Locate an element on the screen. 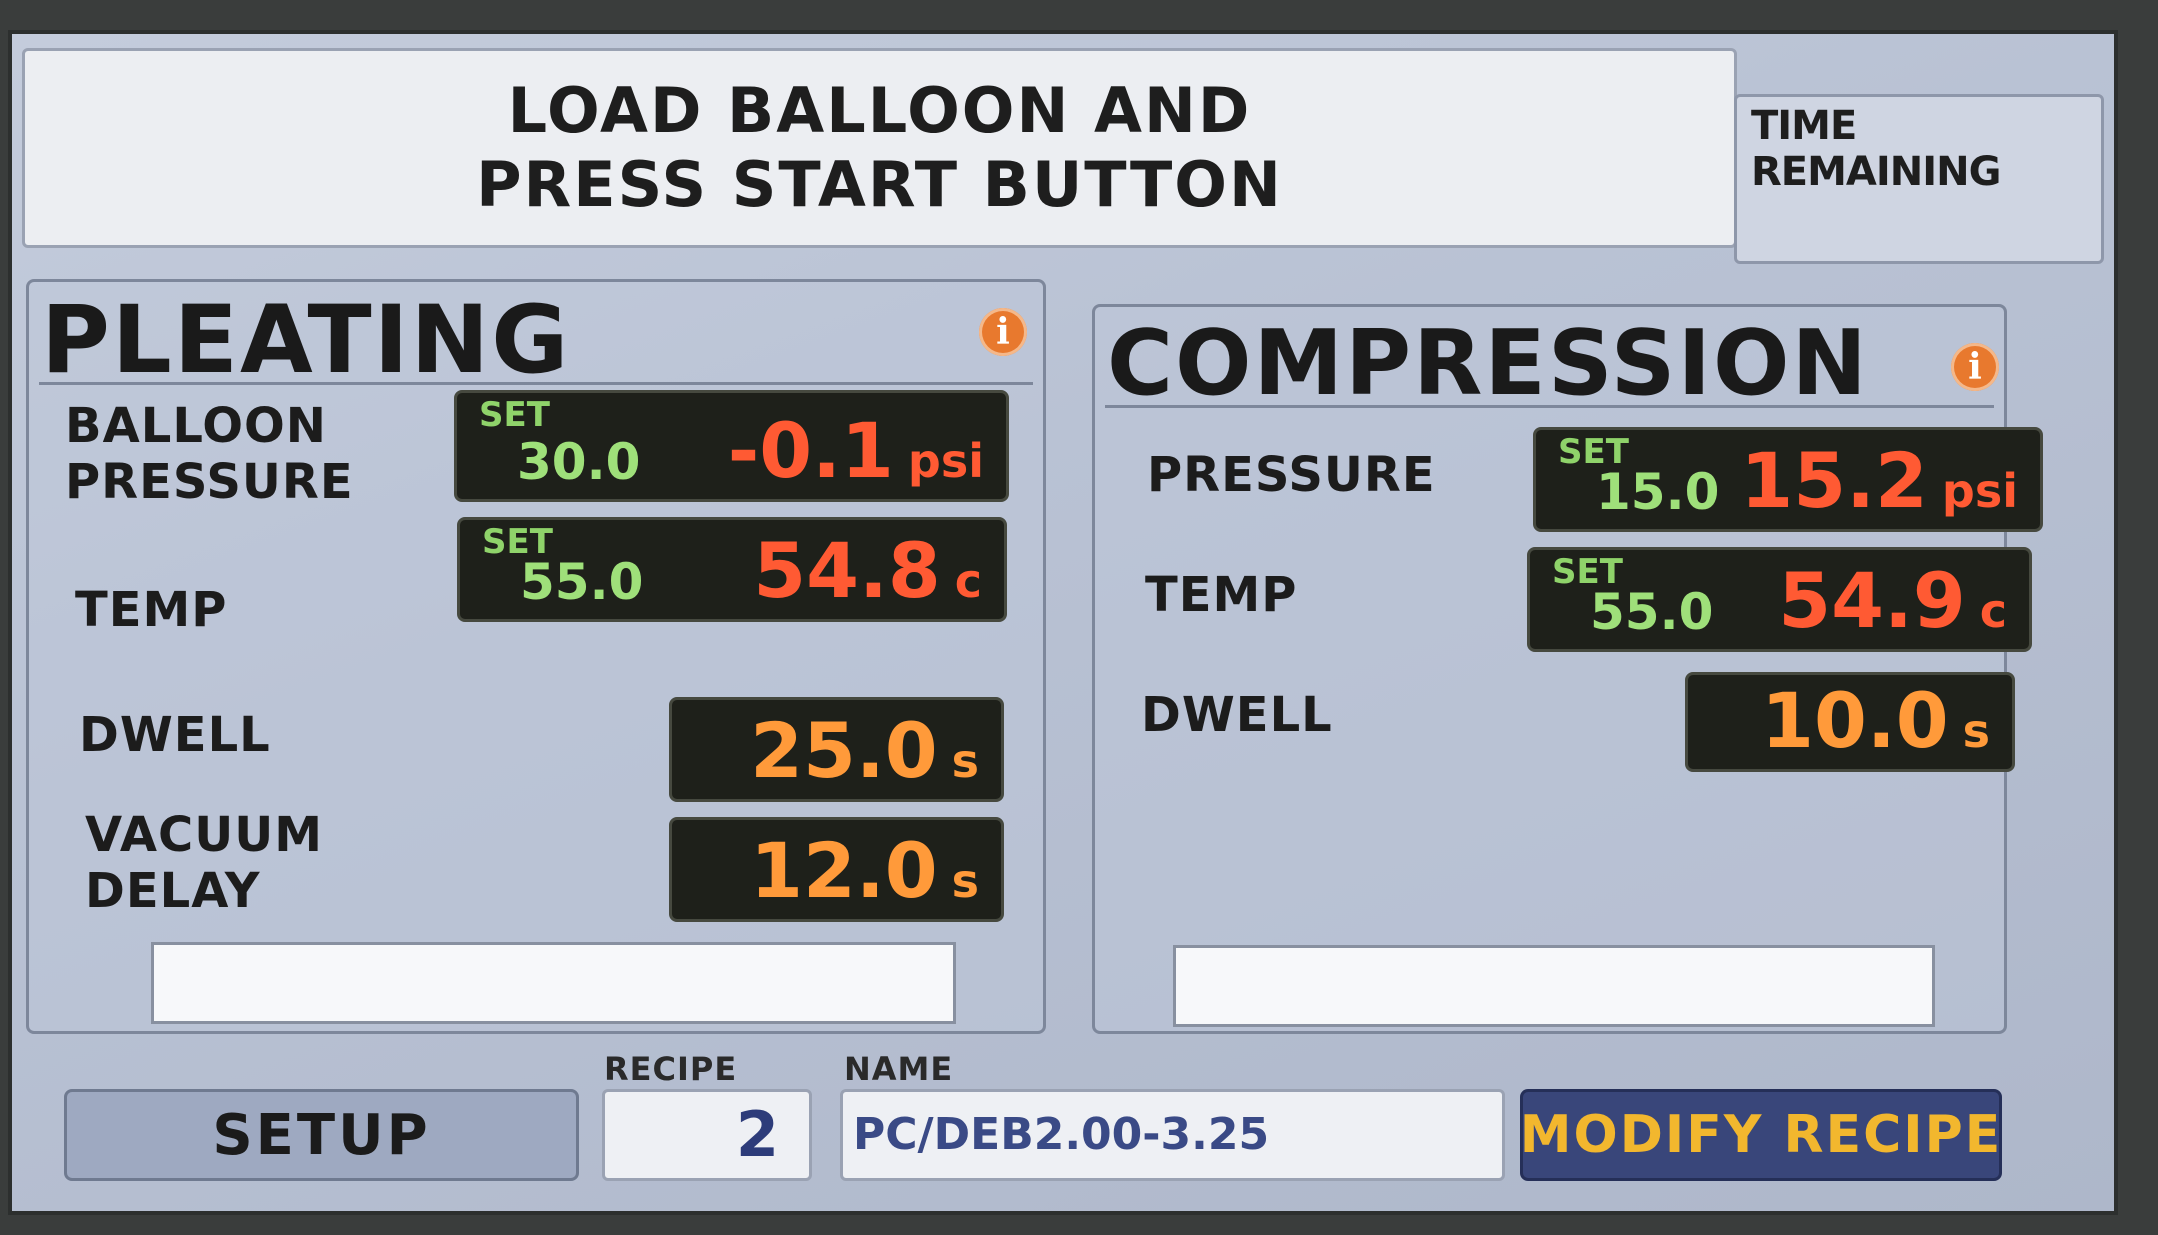  vacuum-delay-value-group: 12.0 s is located at coordinates (864, 870).